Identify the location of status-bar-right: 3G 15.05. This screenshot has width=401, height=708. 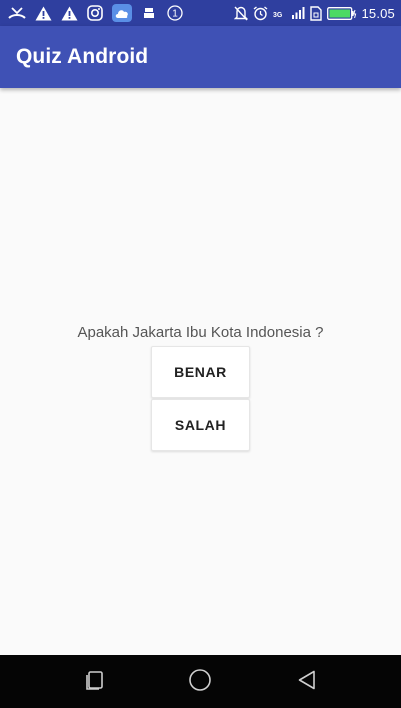
(312, 13).